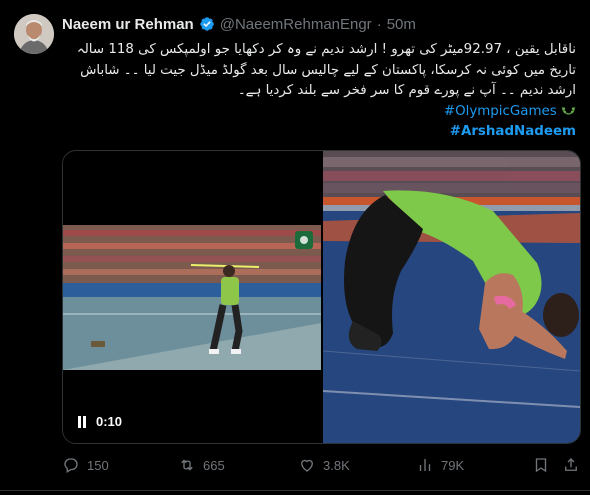  I want to click on views-icon, so click(425, 465).